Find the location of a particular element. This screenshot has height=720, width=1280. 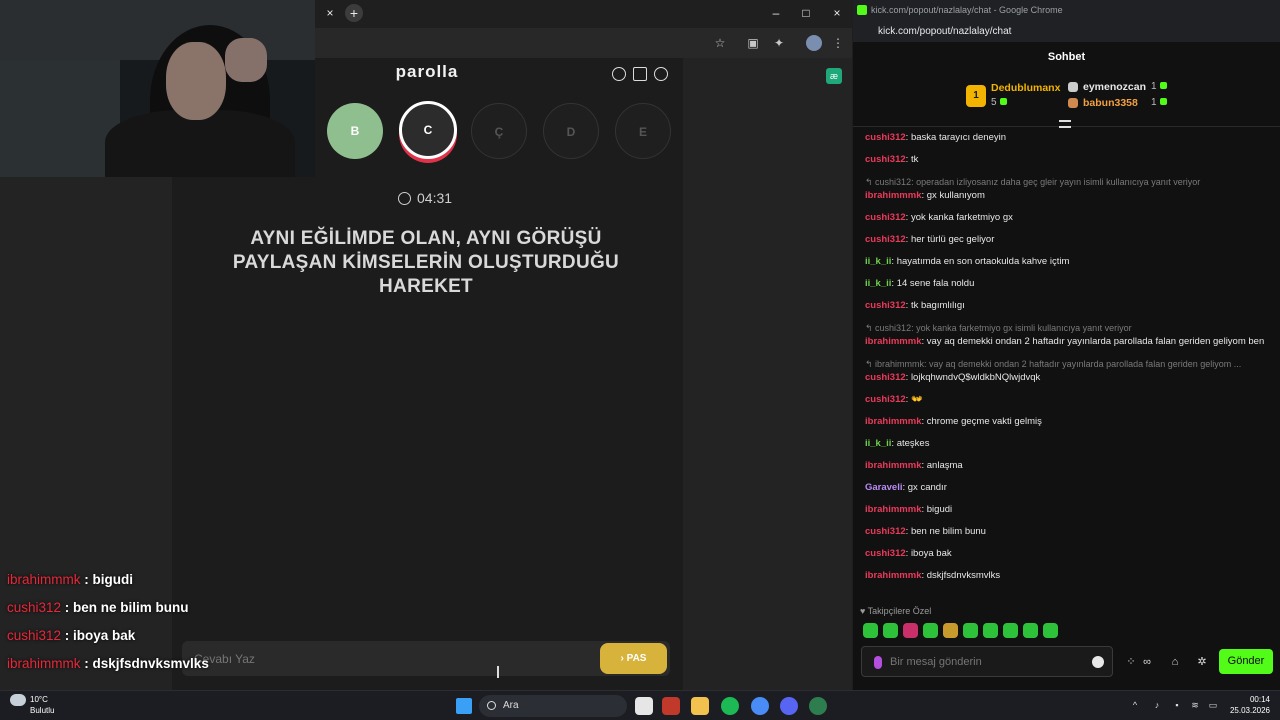

game-title: parolla is located at coordinates (427, 71).